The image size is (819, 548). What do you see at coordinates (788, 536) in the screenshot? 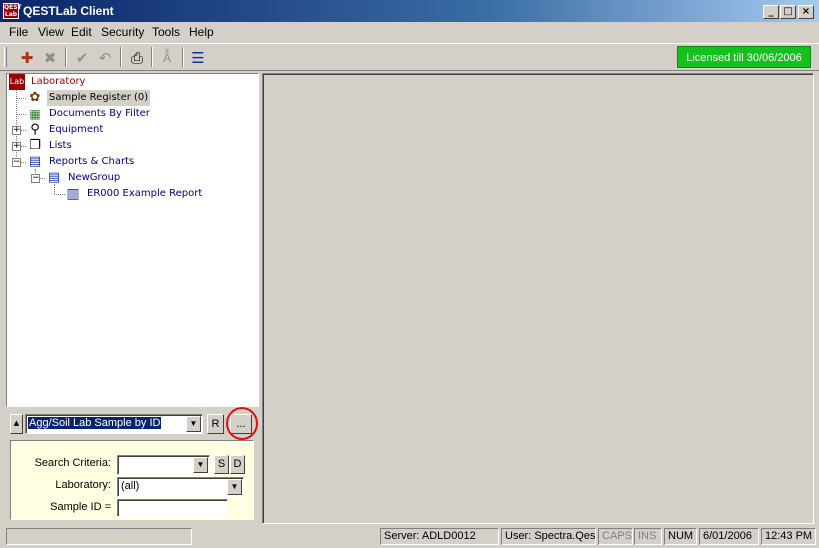
I see `time-status: 12:43 PM` at bounding box center [788, 536].